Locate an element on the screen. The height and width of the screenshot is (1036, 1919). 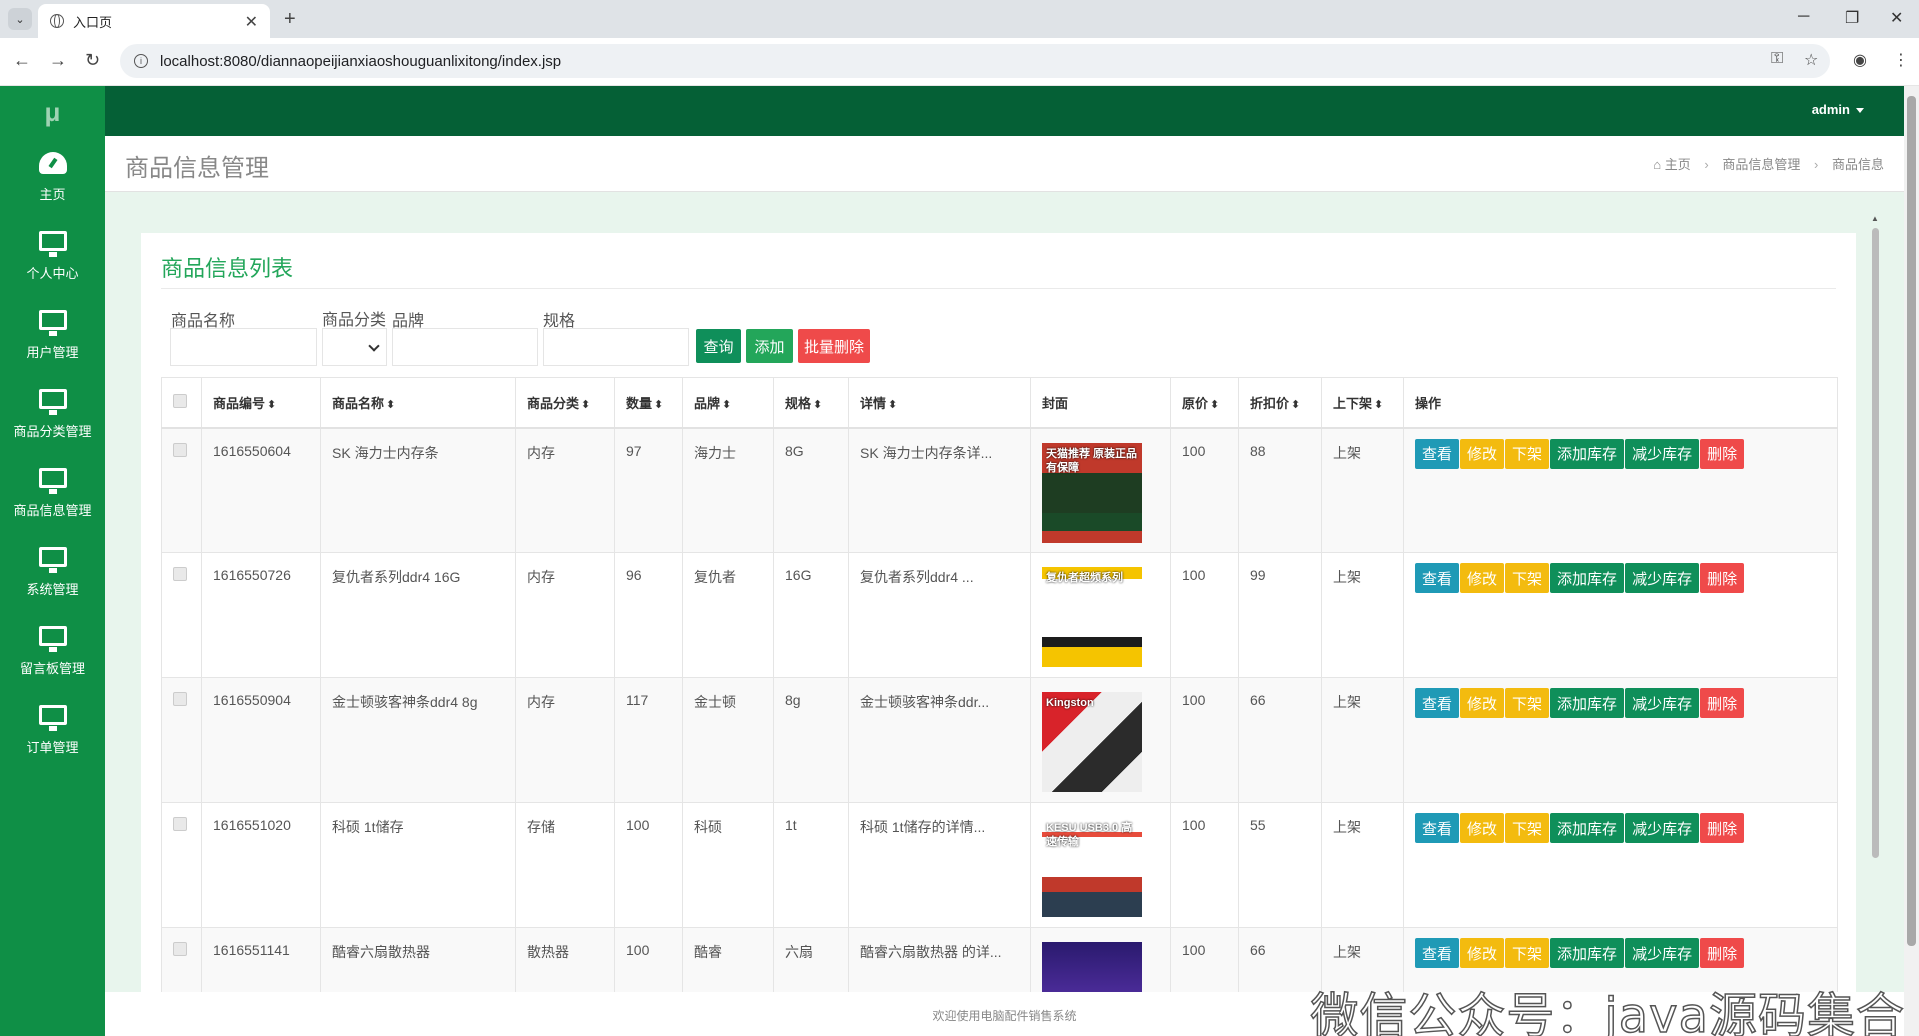
page-title: 商品信息管理 is located at coordinates (197, 168).